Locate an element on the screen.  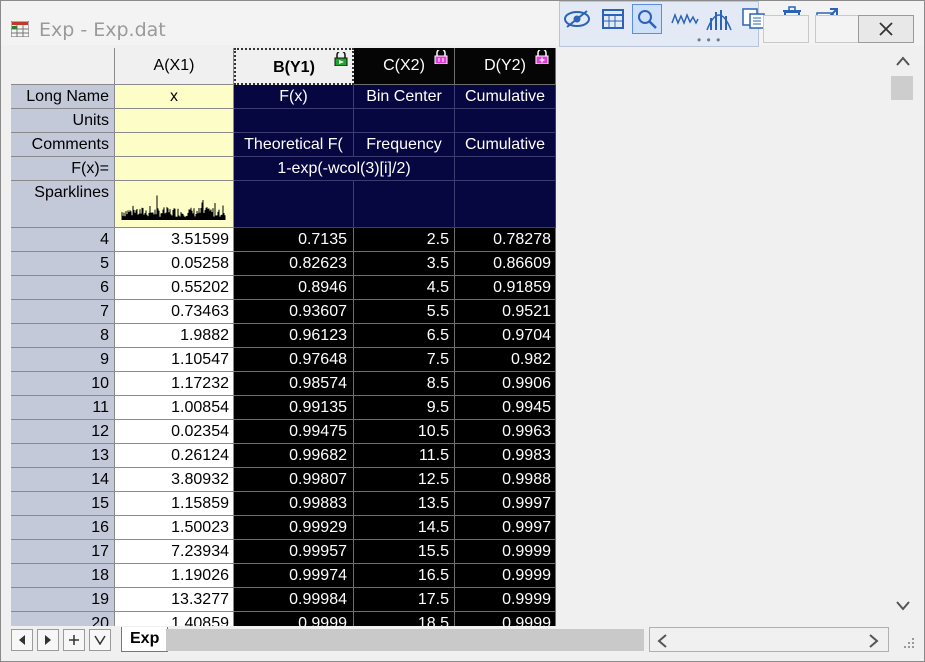
cell-b: 0.99957 is located at coordinates (294, 552).